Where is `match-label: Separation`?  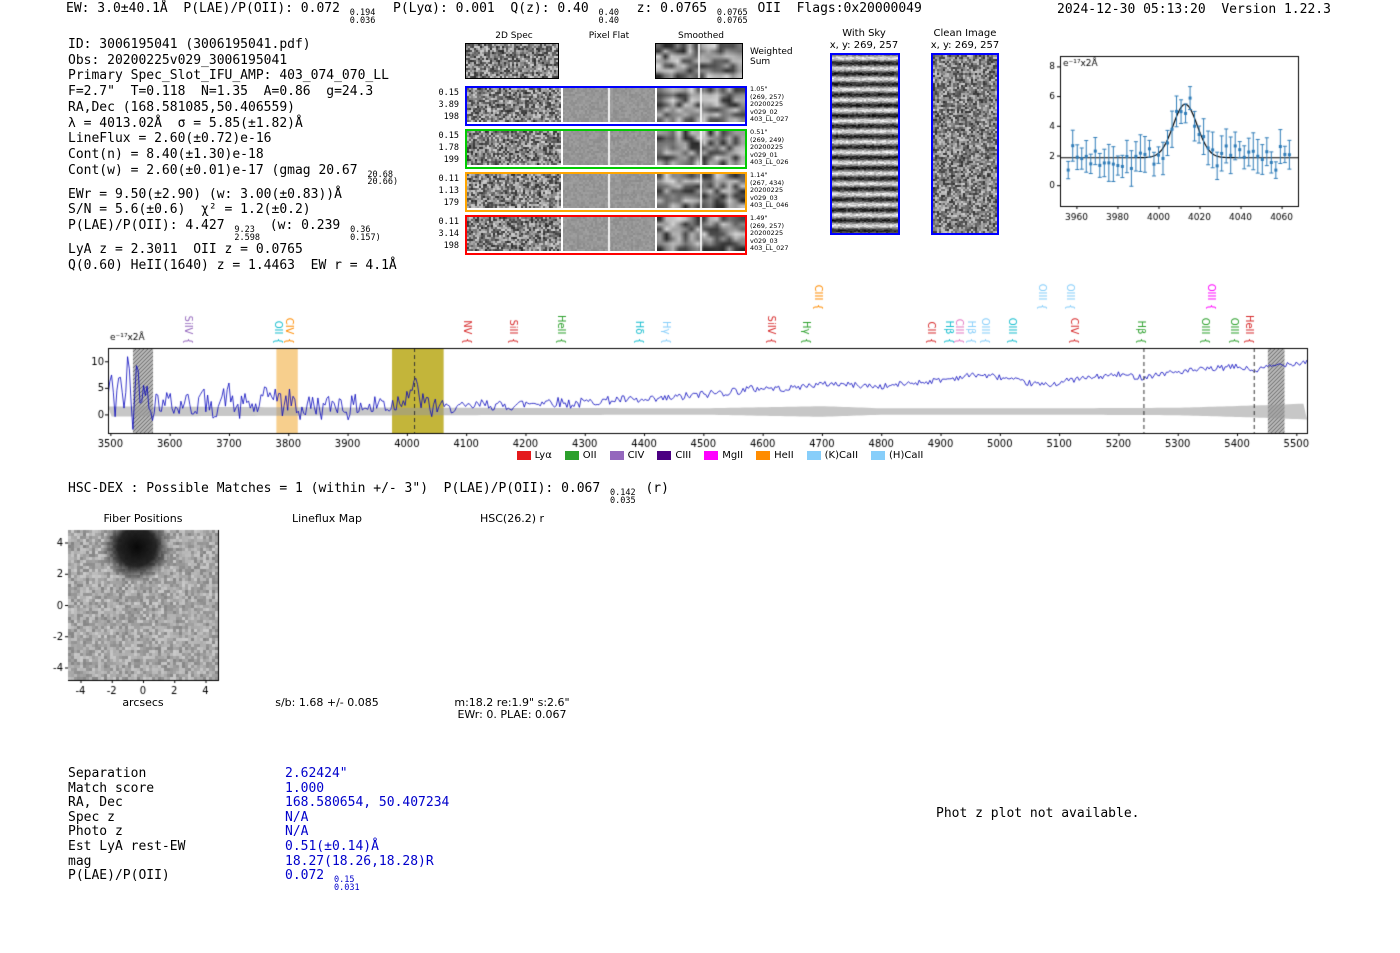 match-label: Separation is located at coordinates (107, 773).